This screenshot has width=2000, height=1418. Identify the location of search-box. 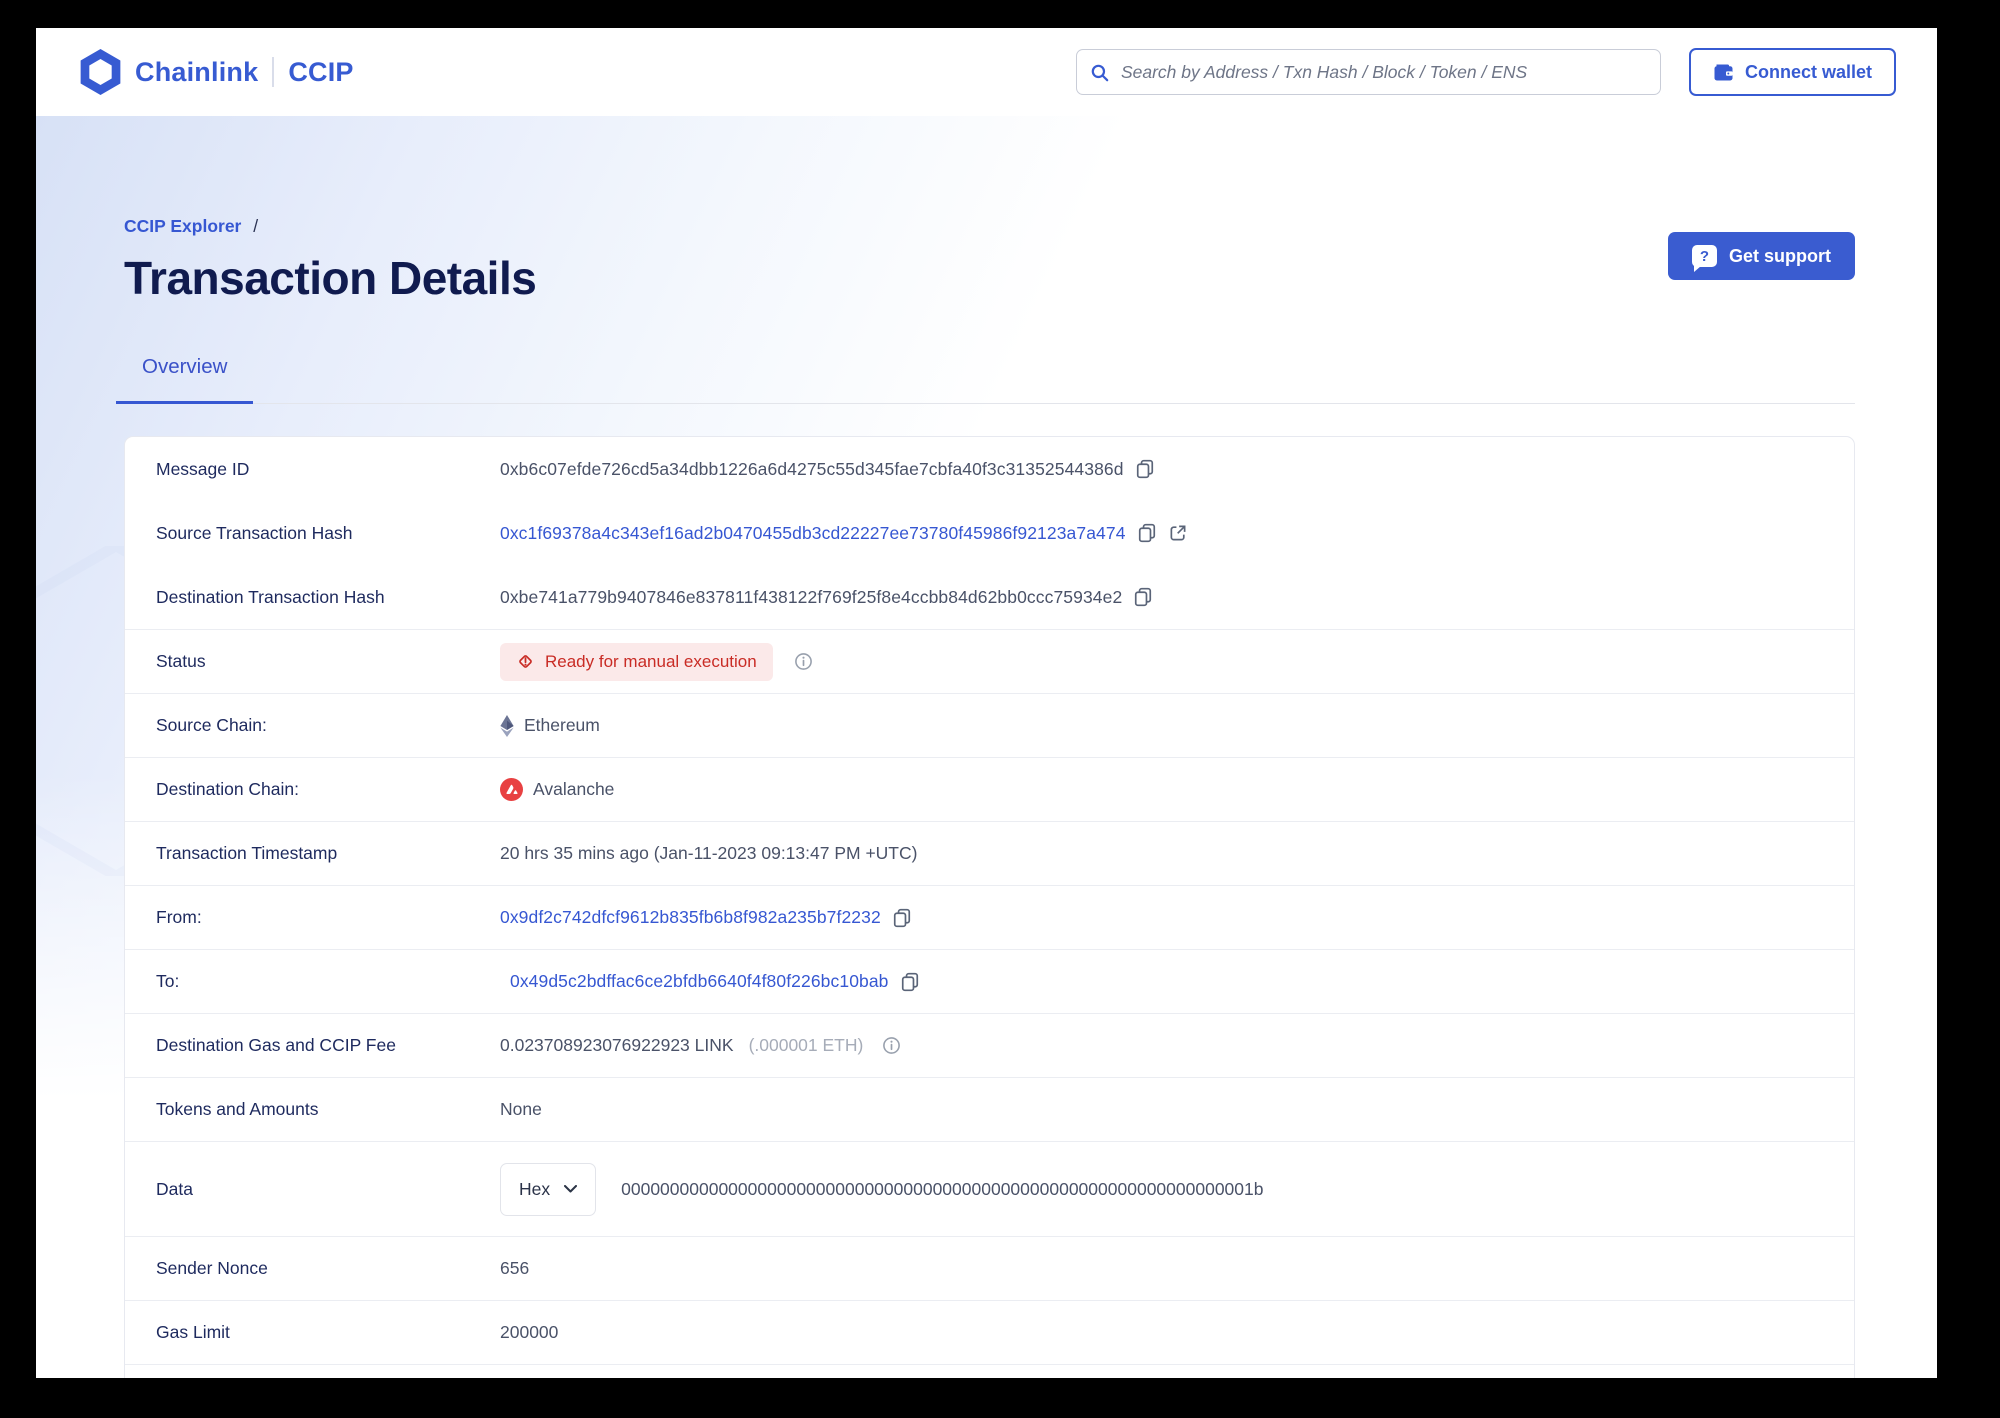
(1368, 72).